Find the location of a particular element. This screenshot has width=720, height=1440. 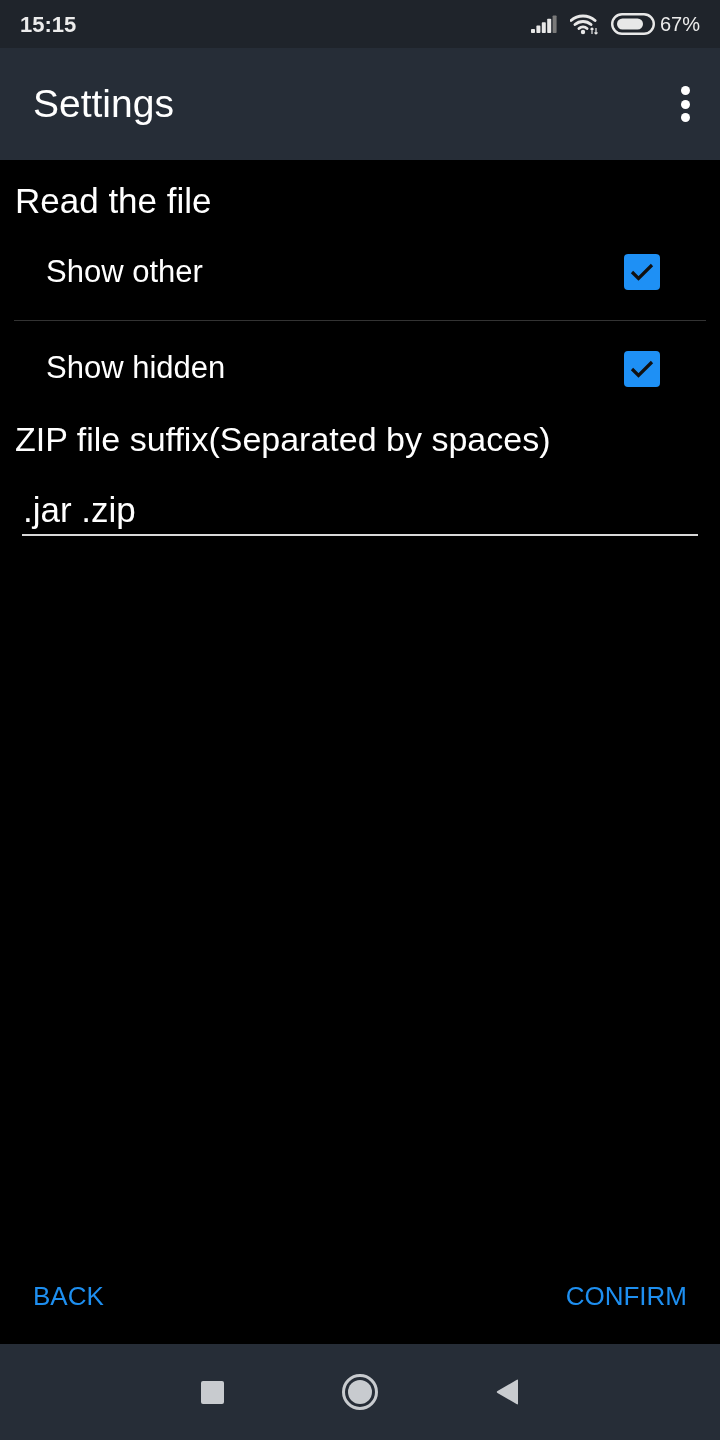

settings-label: Show other is located at coordinates (124, 271).